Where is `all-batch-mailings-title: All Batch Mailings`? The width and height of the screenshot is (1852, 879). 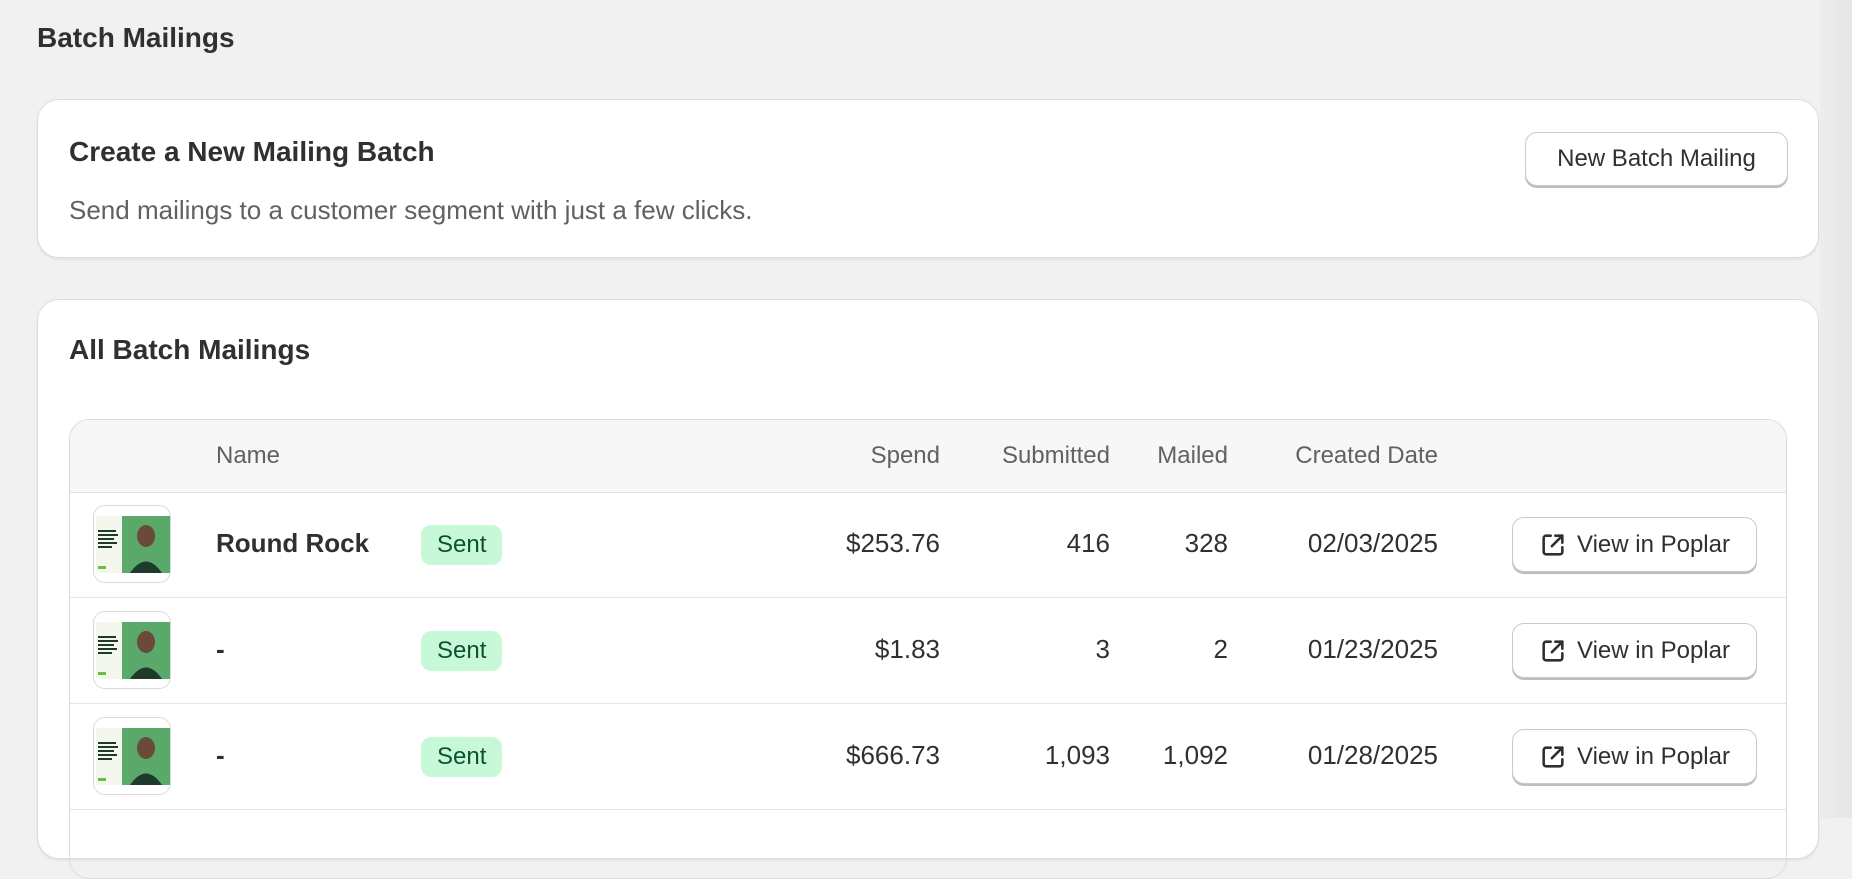 all-batch-mailings-title: All Batch Mailings is located at coordinates (190, 349).